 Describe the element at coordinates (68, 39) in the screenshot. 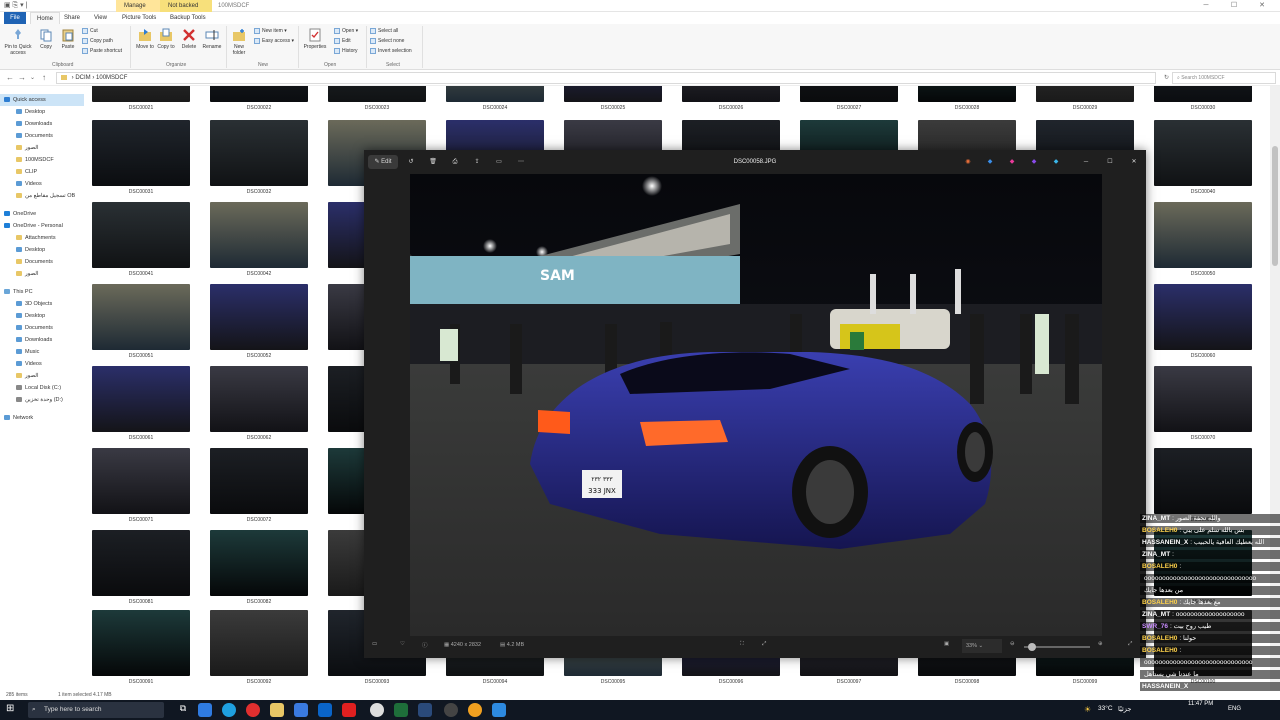

I see `paste-button: Paste` at that location.